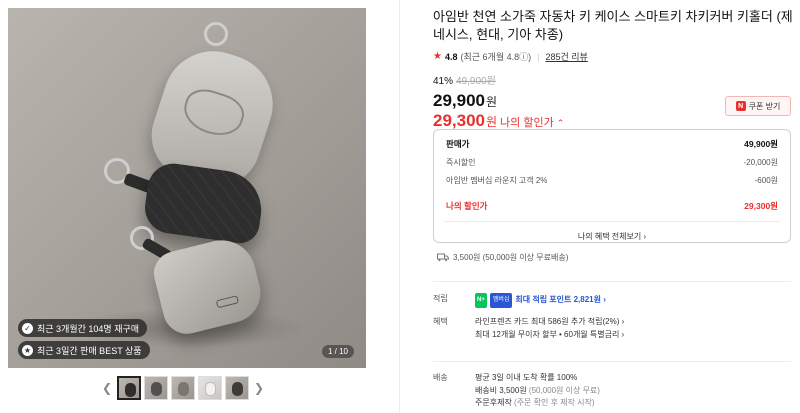 The image size is (800, 413). Describe the element at coordinates (761, 162) in the screenshot. I see `price-row-value: -20,000원` at that location.